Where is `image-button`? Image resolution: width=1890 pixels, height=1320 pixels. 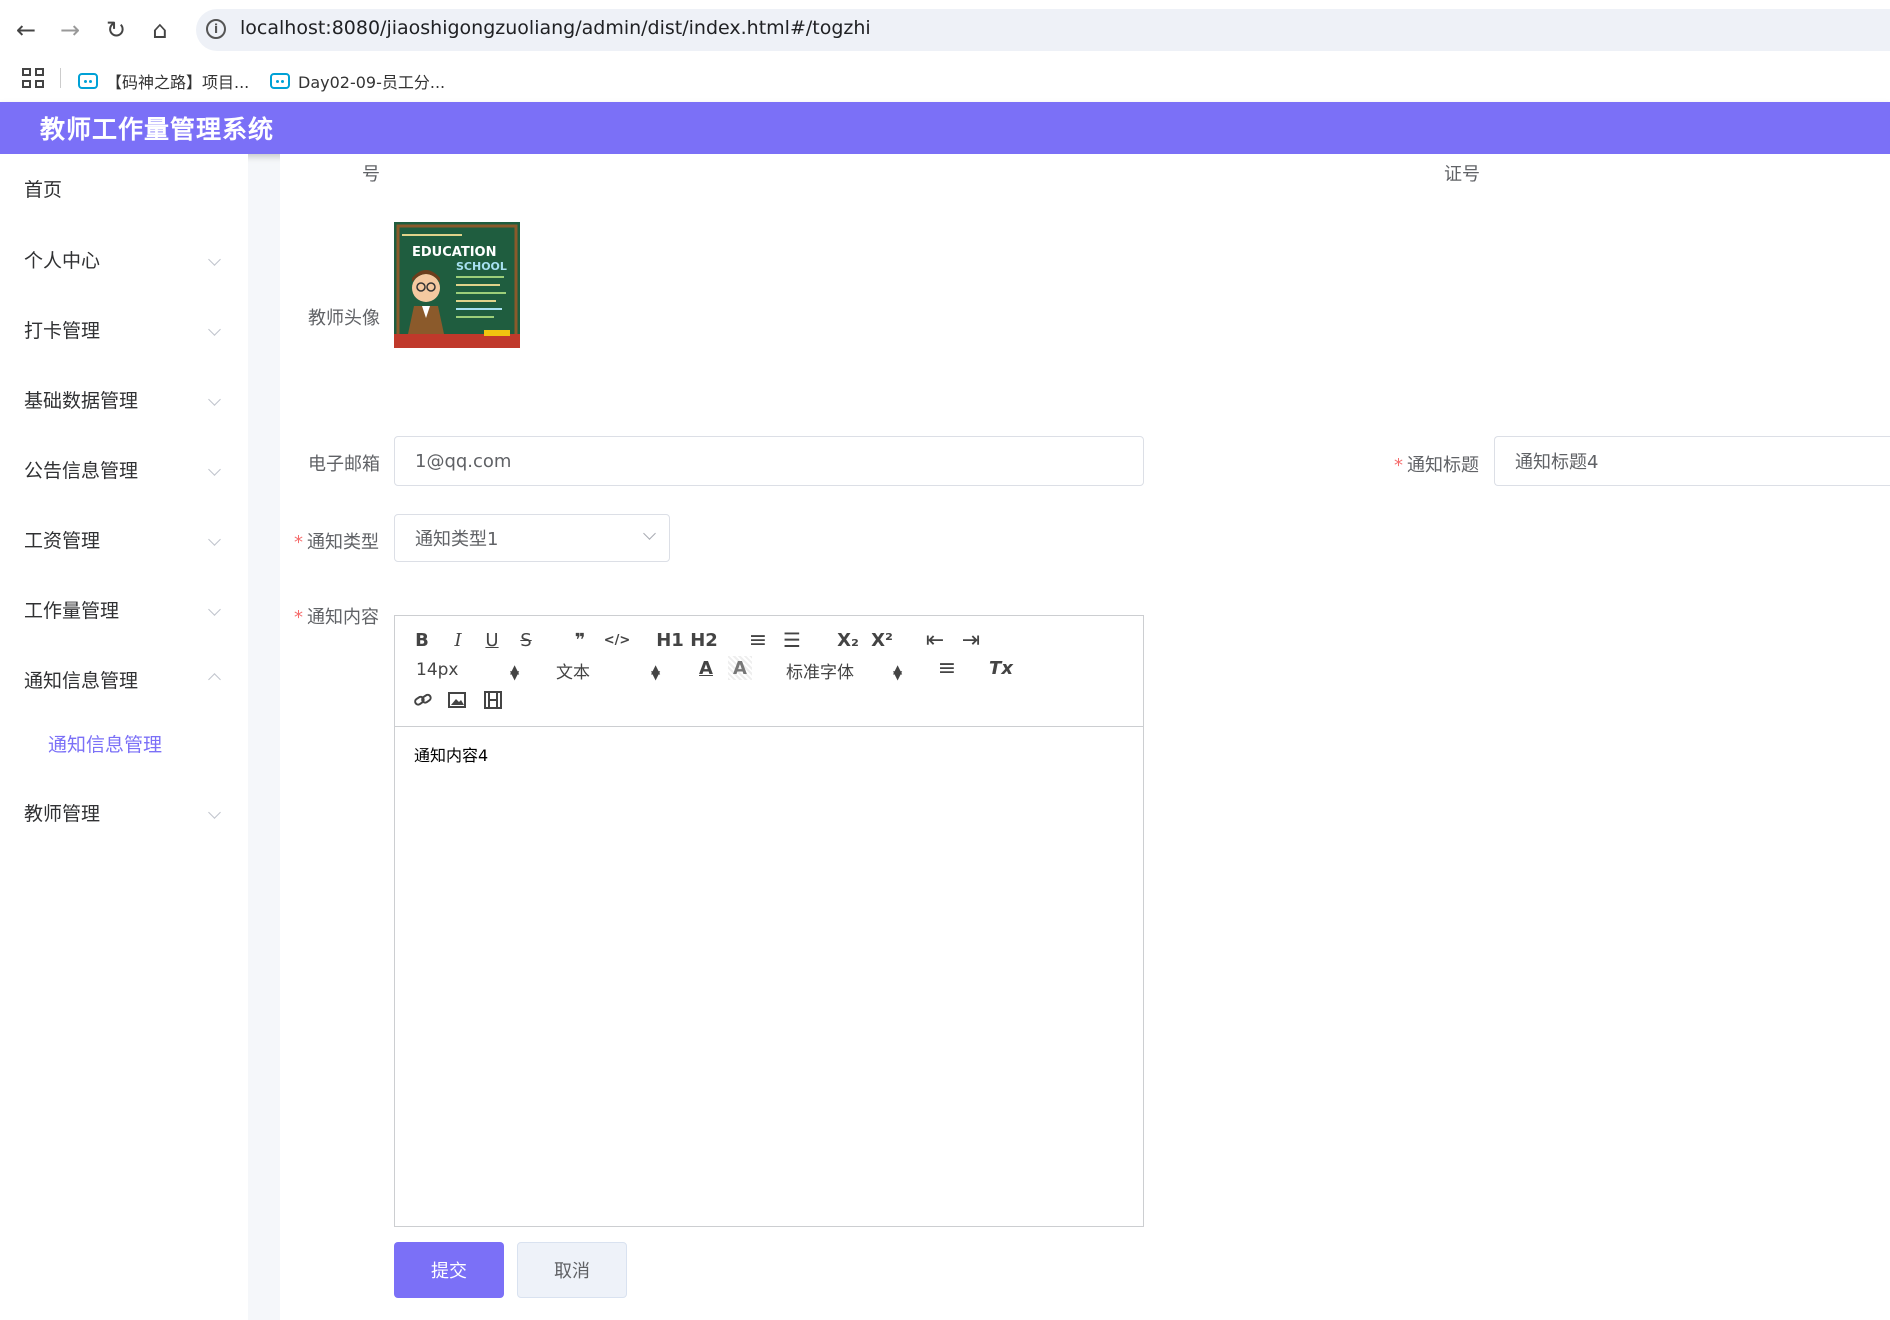
image-button is located at coordinates (457, 700).